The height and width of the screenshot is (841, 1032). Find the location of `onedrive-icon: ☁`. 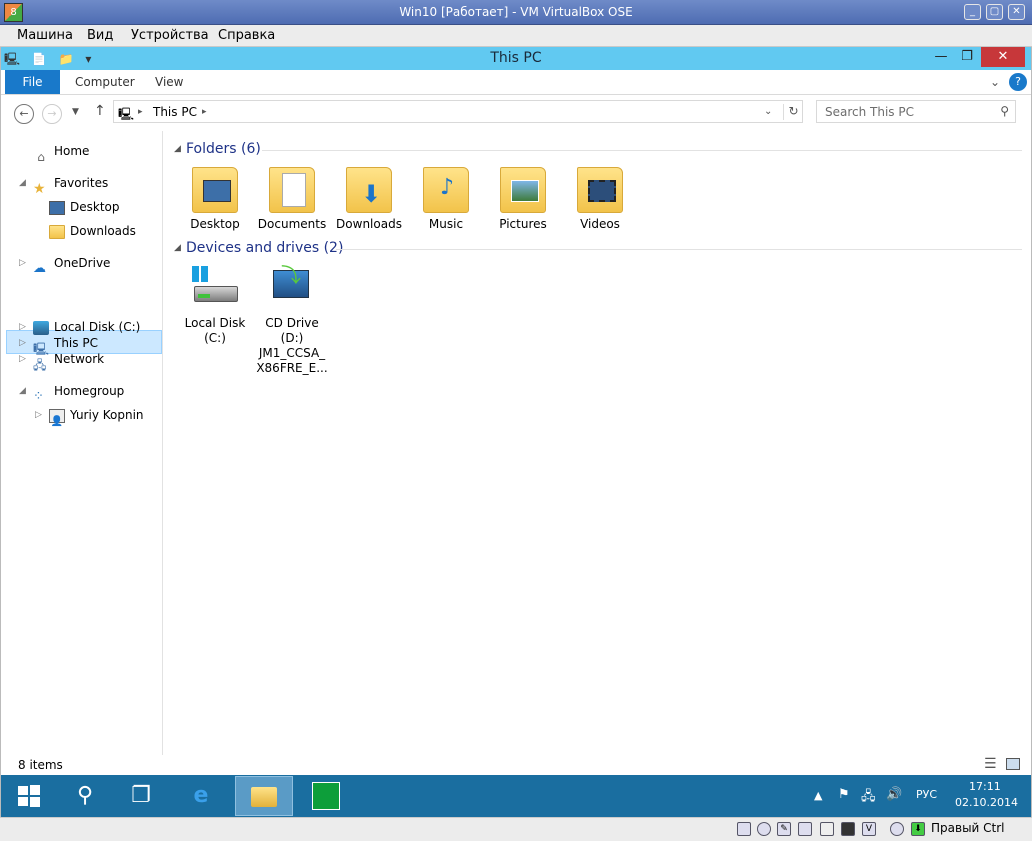

onedrive-icon: ☁ is located at coordinates (39, 268).